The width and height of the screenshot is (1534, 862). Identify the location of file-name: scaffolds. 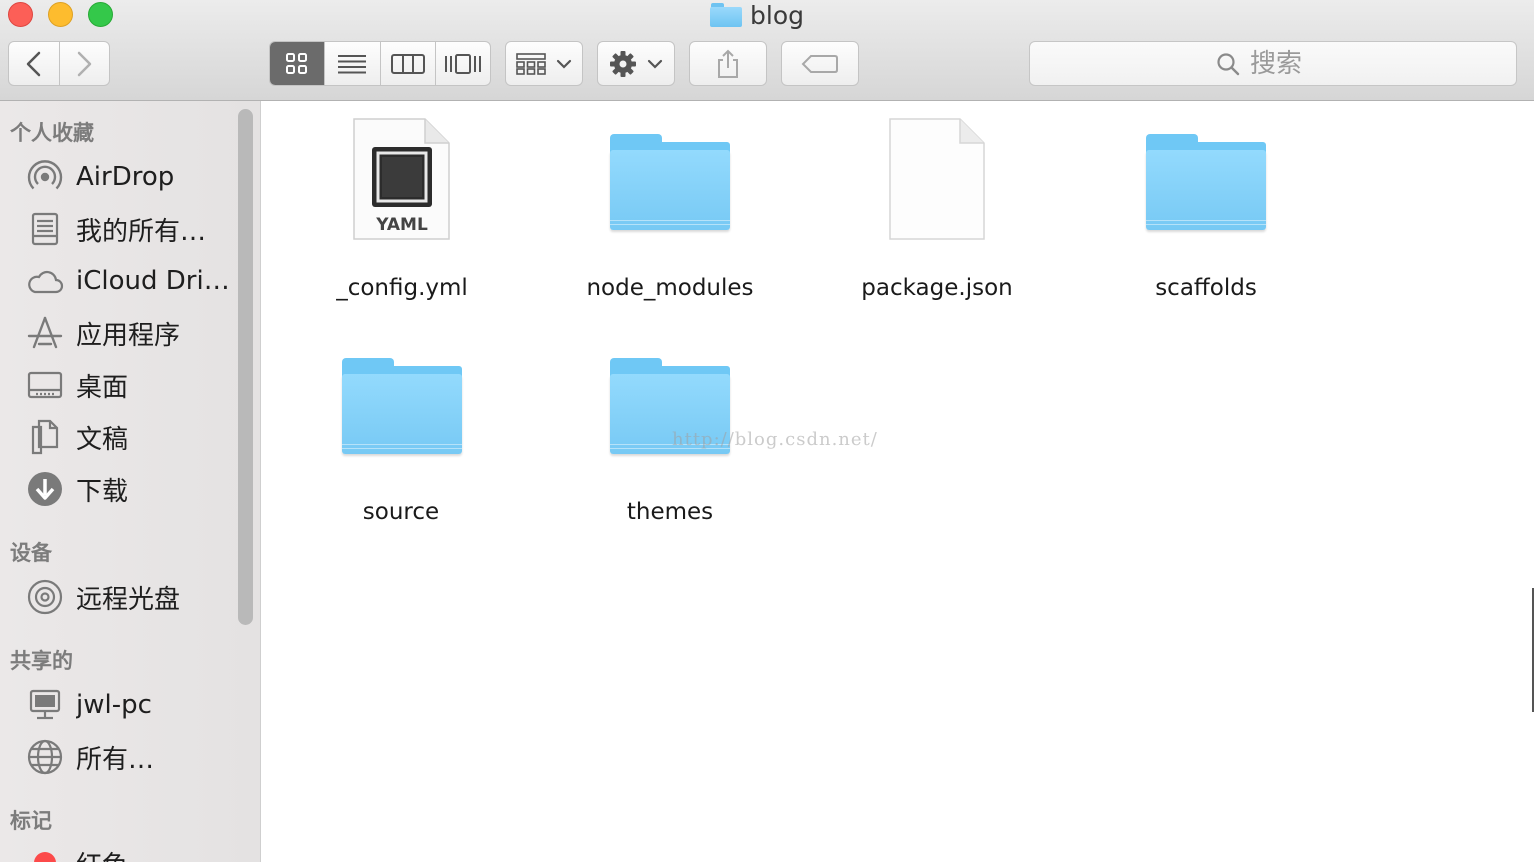
(1206, 288).